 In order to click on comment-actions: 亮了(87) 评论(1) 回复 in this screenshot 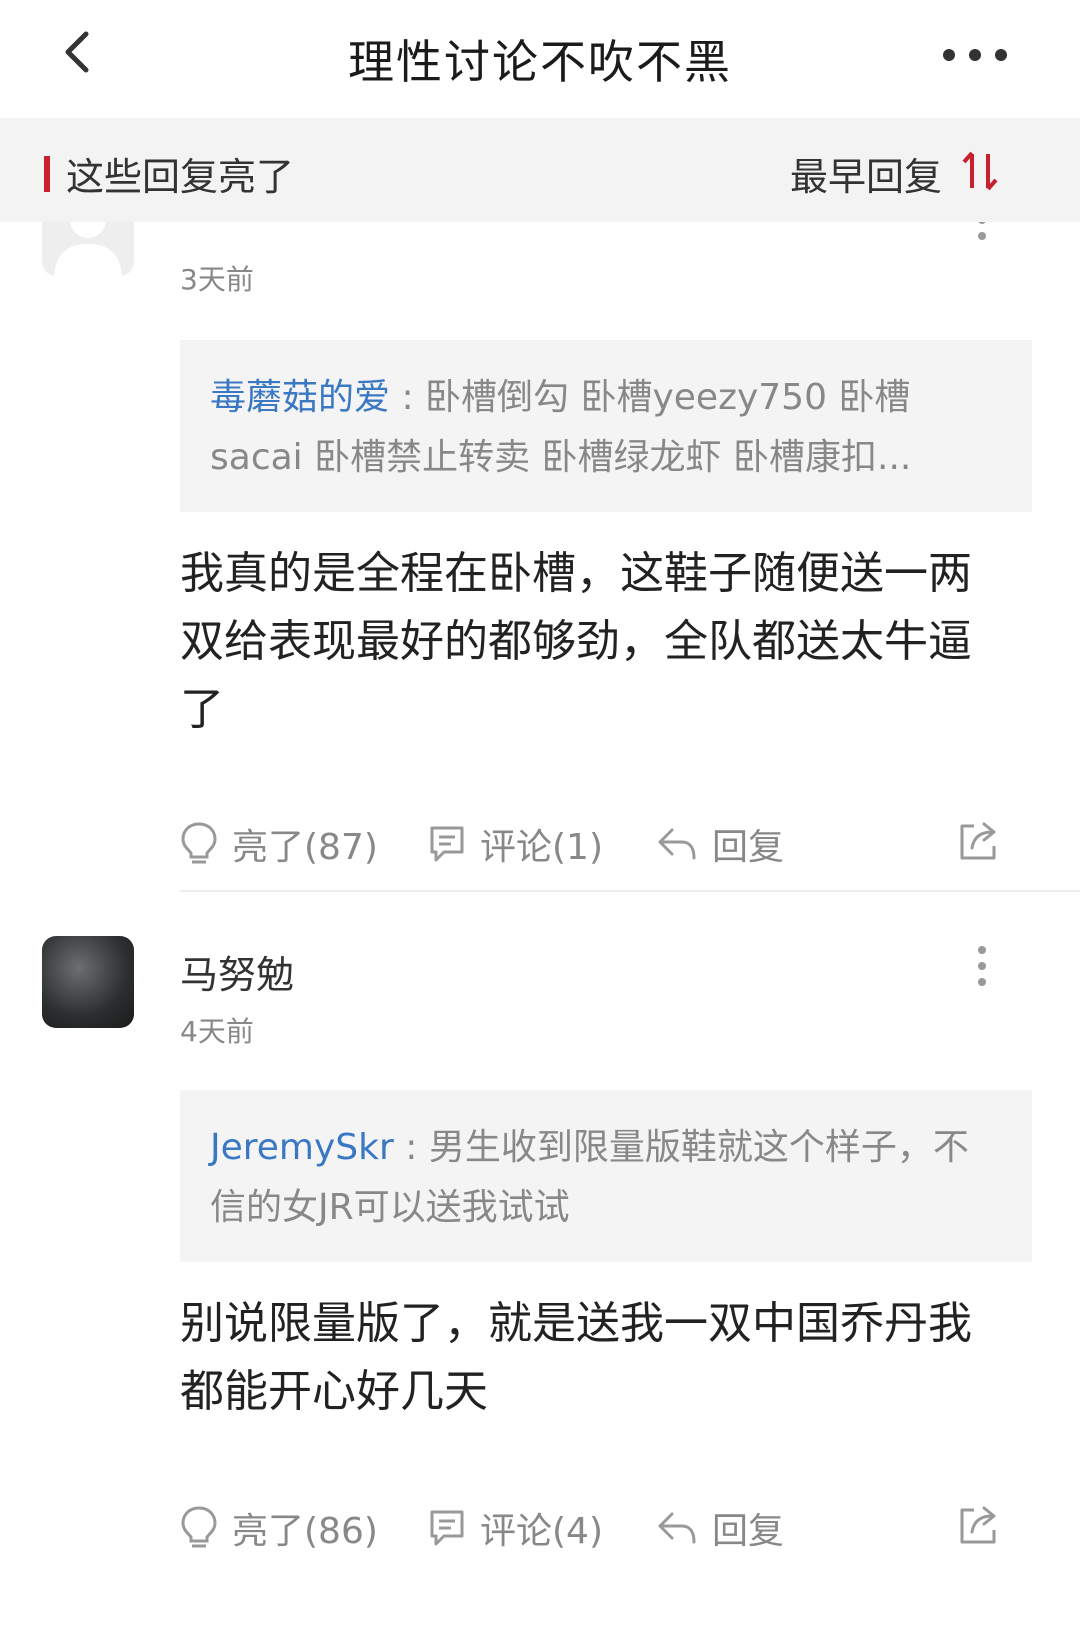, I will do `click(610, 844)`.